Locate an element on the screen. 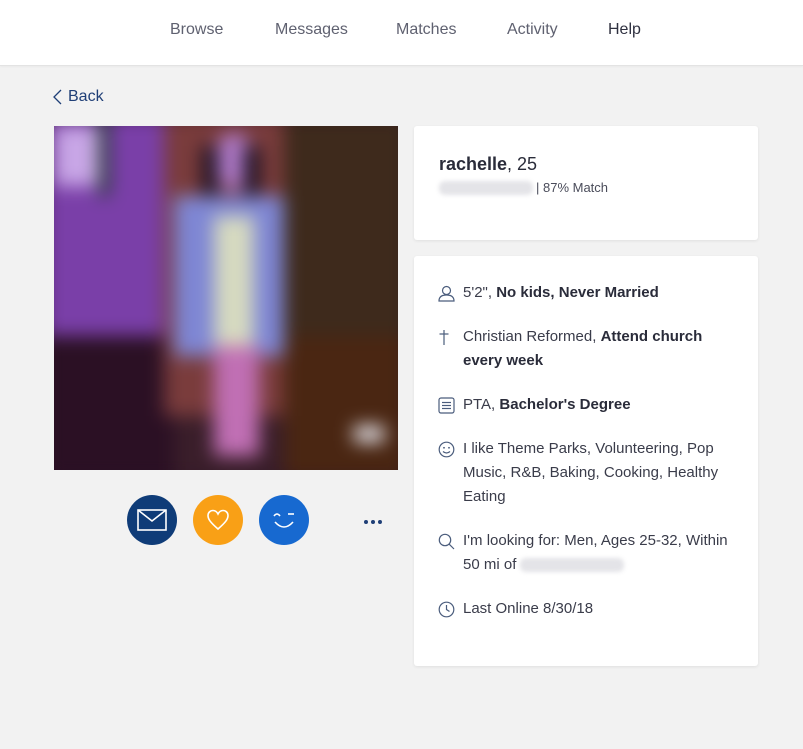  profile-age: , 25 is located at coordinates (522, 164).